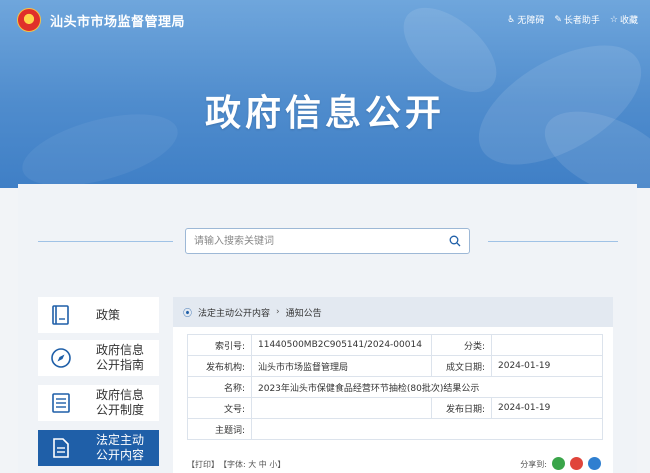 Image resolution: width=650 pixels, height=473 pixels. I want to click on top-bar: 汕头市市场监督管理局 ♿ 无障碍 ✎ 长者助手 ☆ 收藏, so click(325, 20).